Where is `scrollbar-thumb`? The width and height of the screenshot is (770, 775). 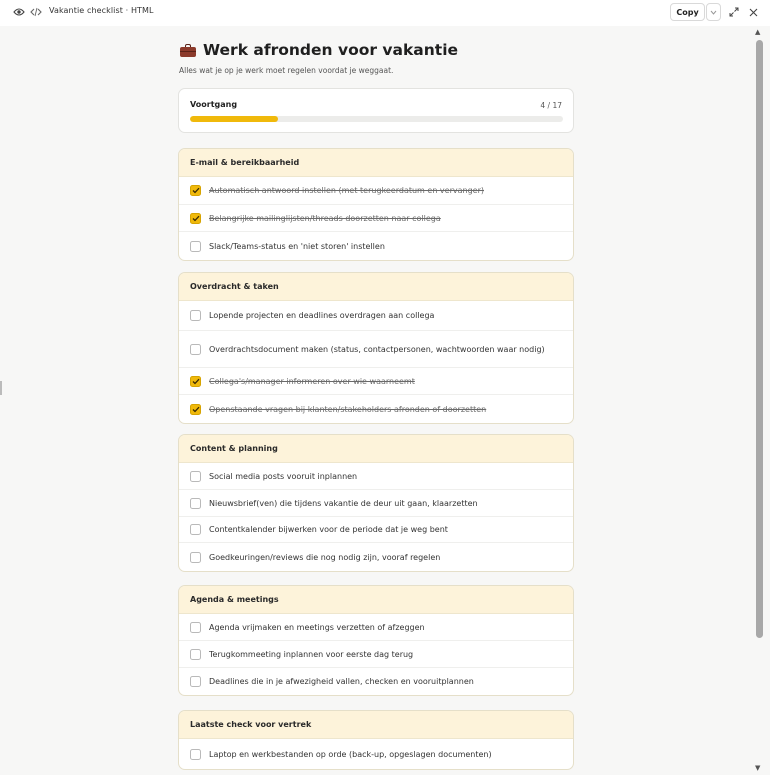
scrollbar-thumb is located at coordinates (759, 339).